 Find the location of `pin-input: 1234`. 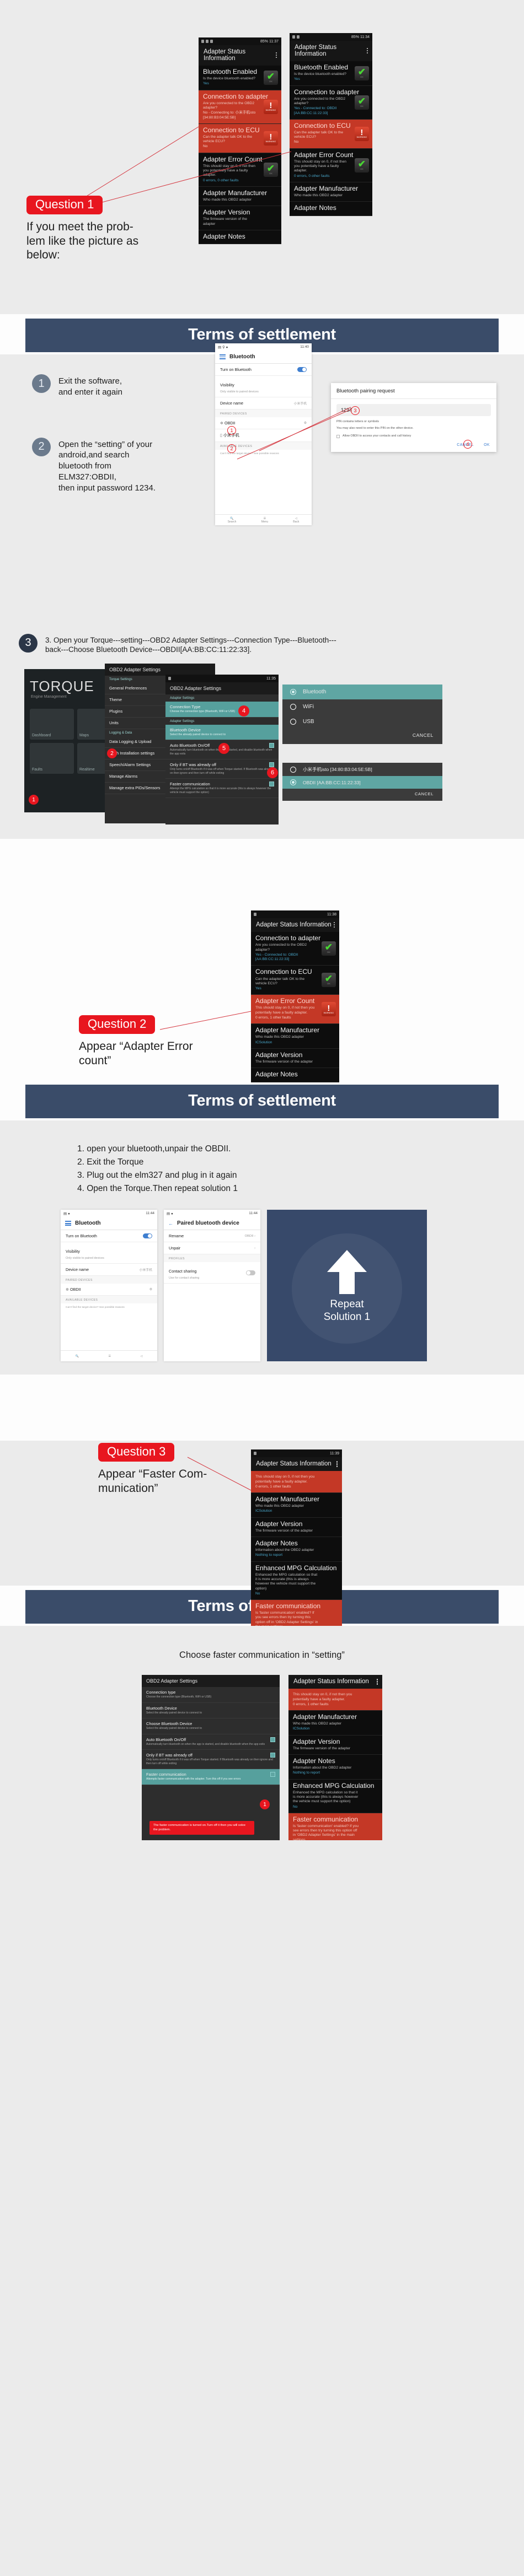

pin-input: 1234 is located at coordinates (413, 410).